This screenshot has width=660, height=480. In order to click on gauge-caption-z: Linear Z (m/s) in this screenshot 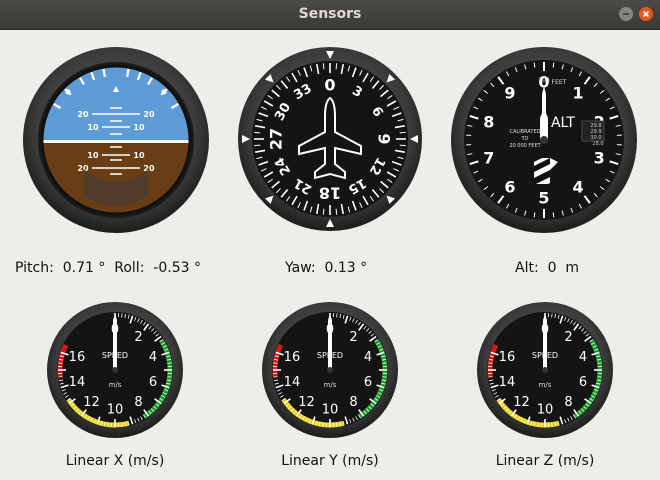, I will do `click(545, 461)`.